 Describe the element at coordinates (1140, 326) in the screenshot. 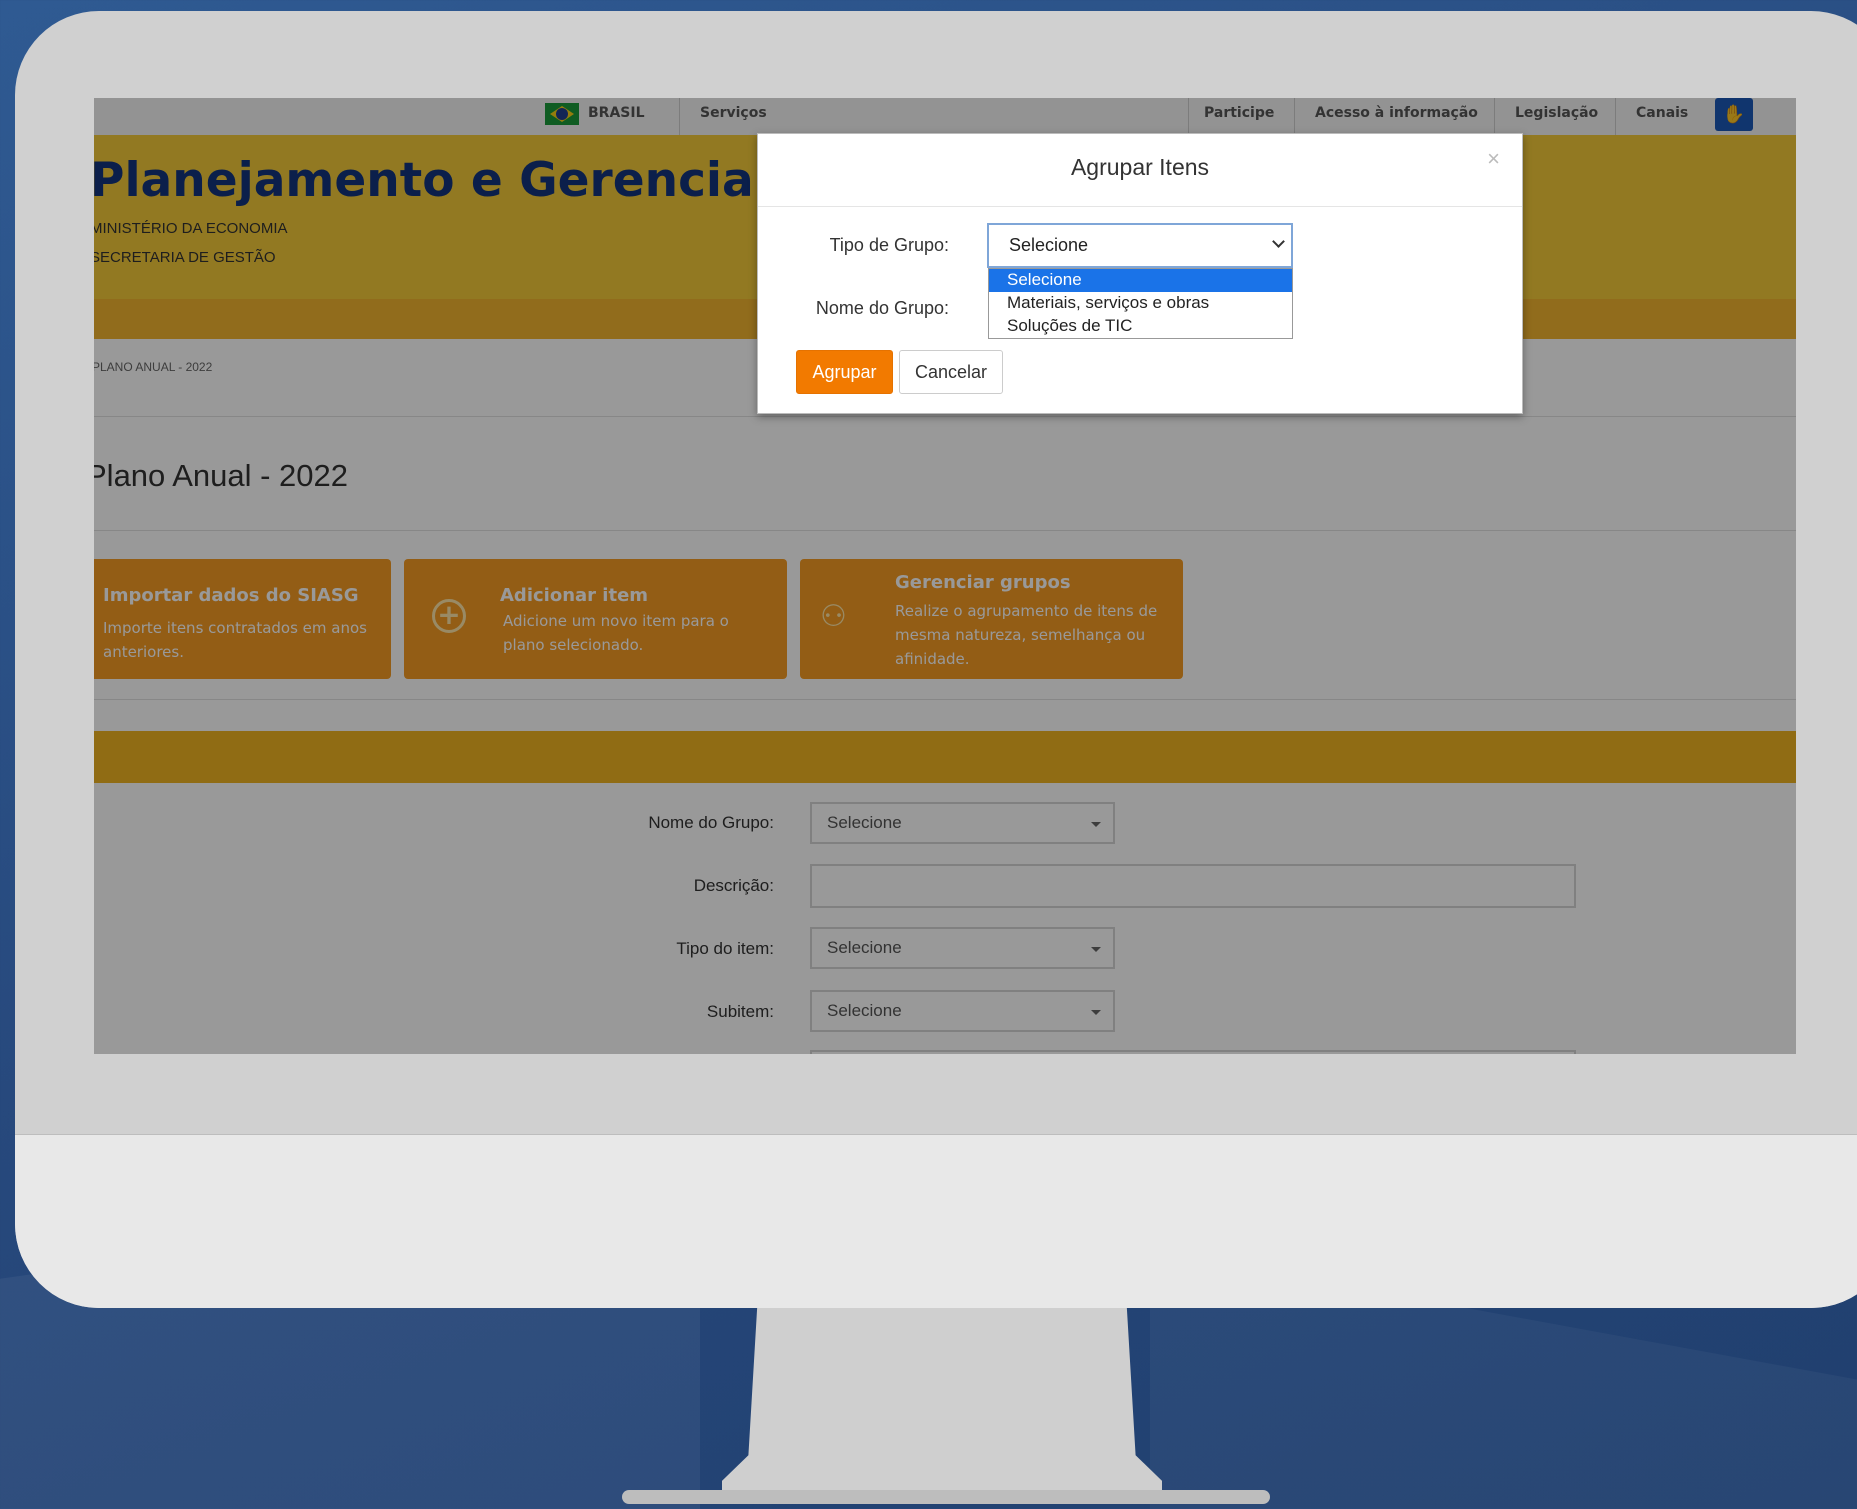

I see `dropdown-option: Soluções de TIC` at that location.